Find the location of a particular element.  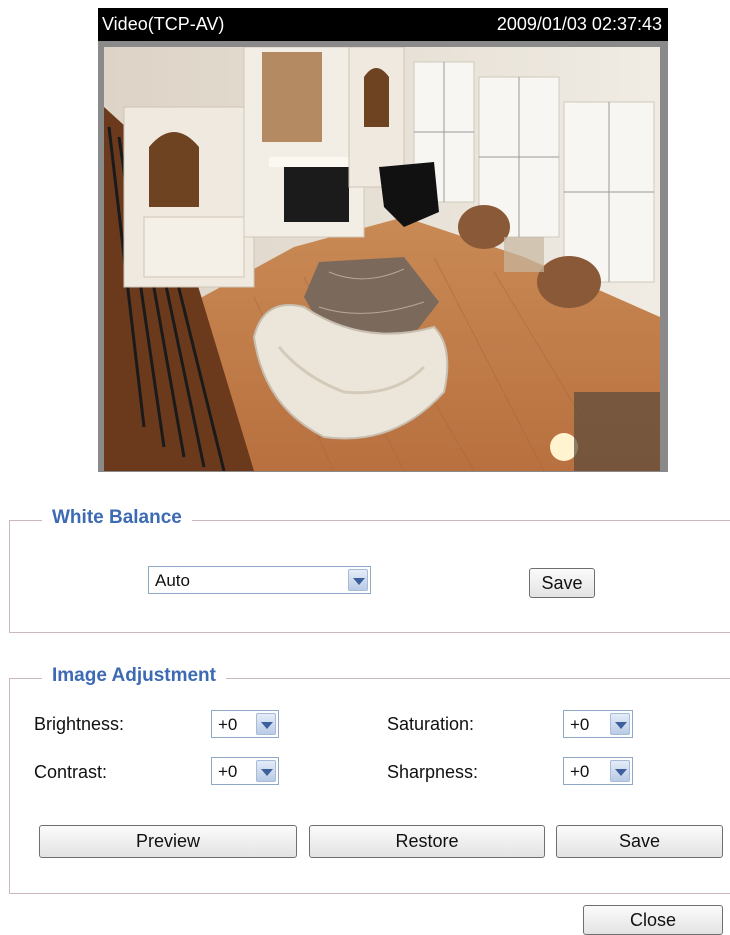

brightness-value: +0 is located at coordinates (228, 724).